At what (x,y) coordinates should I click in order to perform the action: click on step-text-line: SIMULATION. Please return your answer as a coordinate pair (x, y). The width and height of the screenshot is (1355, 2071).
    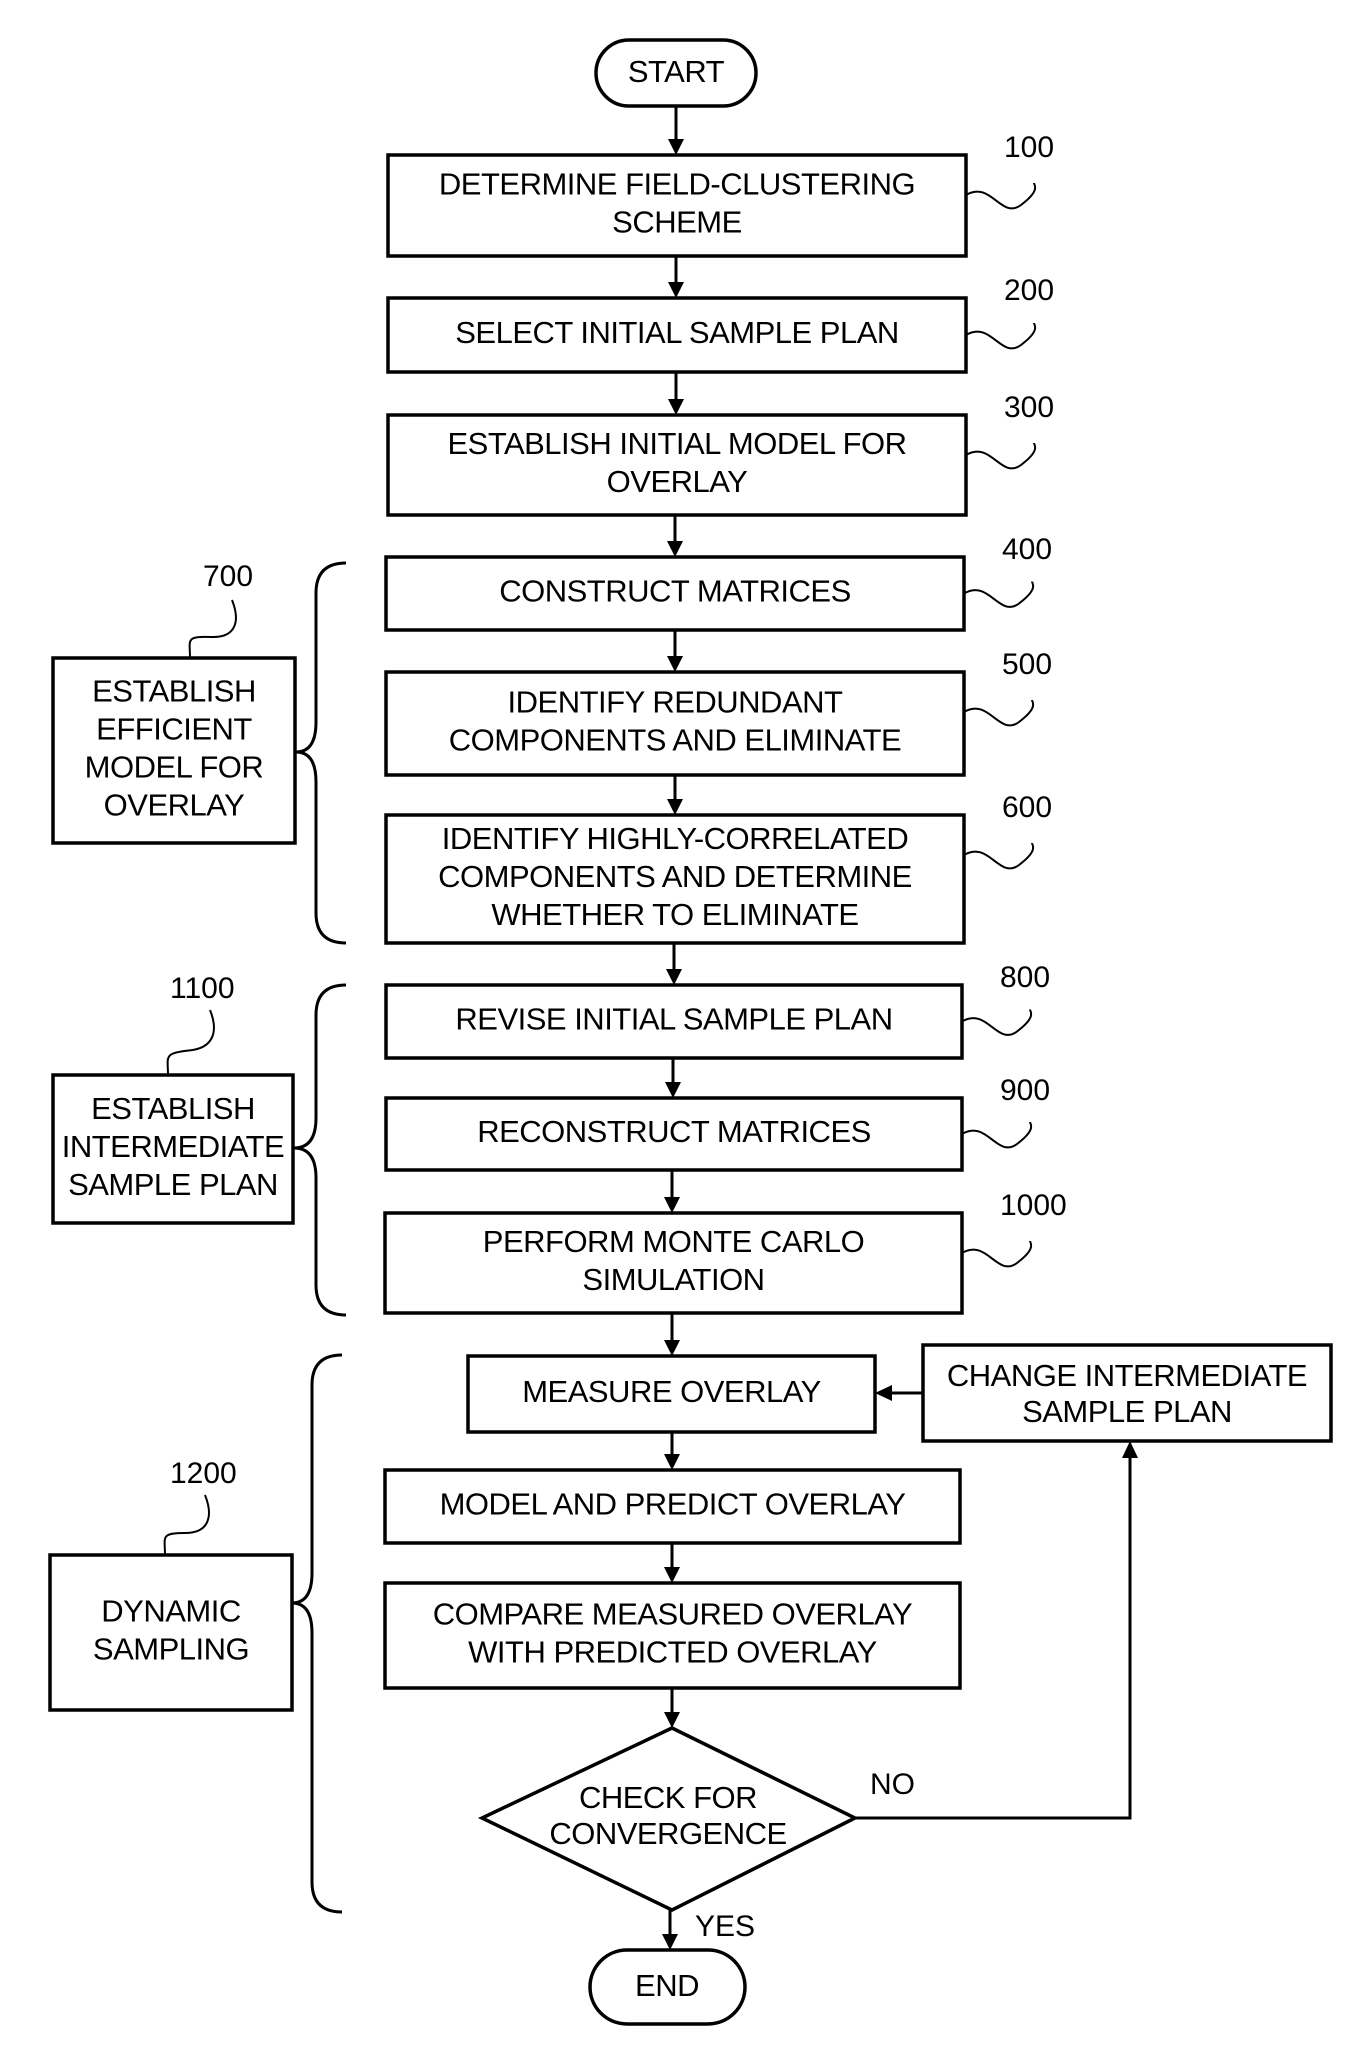
    Looking at the image, I should click on (673, 1279).